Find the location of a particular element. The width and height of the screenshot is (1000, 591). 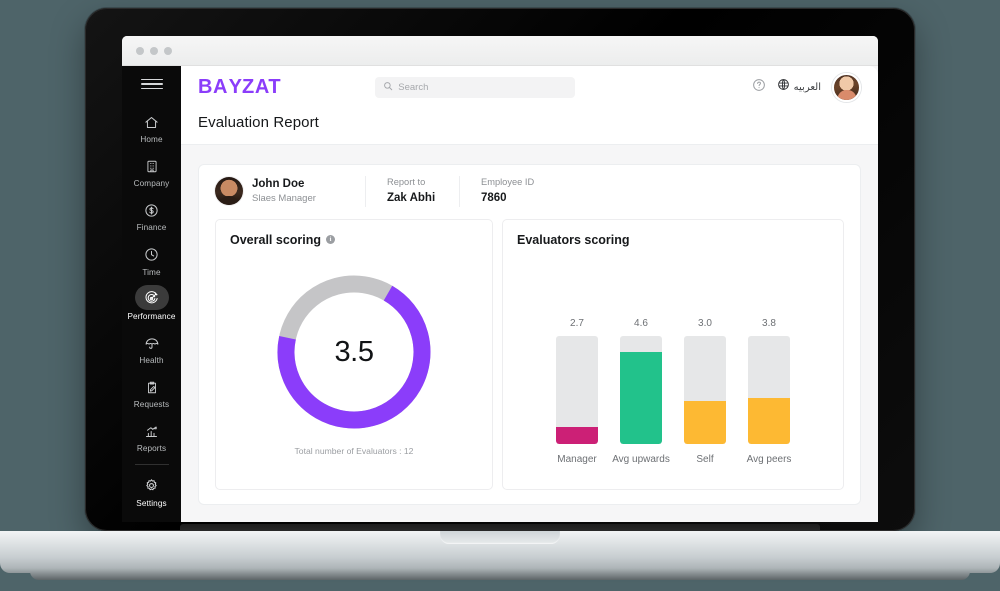

window-minimize-dot is located at coordinates (154, 50).